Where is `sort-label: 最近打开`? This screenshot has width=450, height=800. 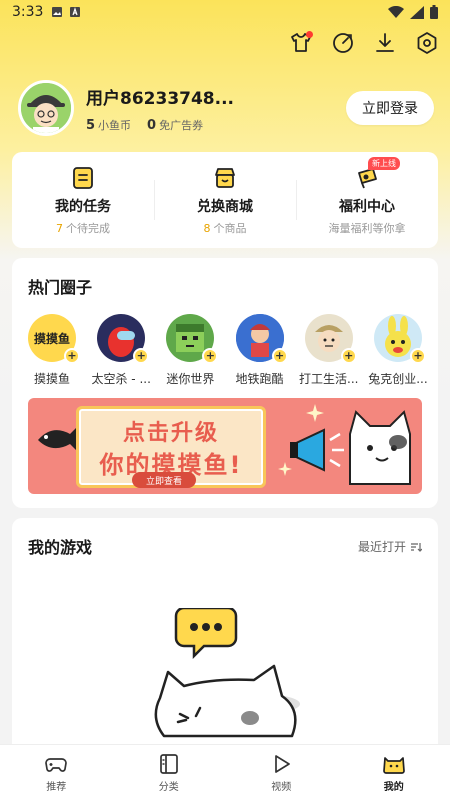 sort-label: 最近打开 is located at coordinates (381, 547).